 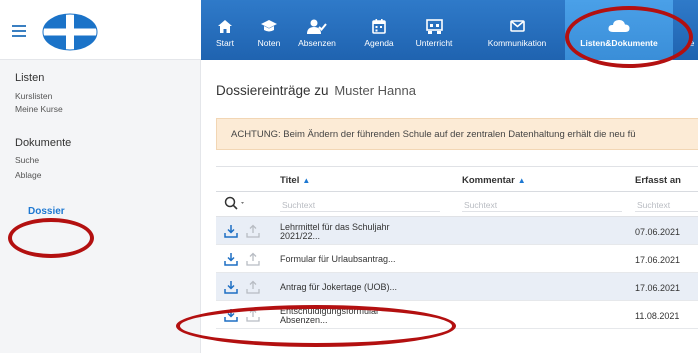 What do you see at coordinates (100, 30) in the screenshot?
I see `logo-area` at bounding box center [100, 30].